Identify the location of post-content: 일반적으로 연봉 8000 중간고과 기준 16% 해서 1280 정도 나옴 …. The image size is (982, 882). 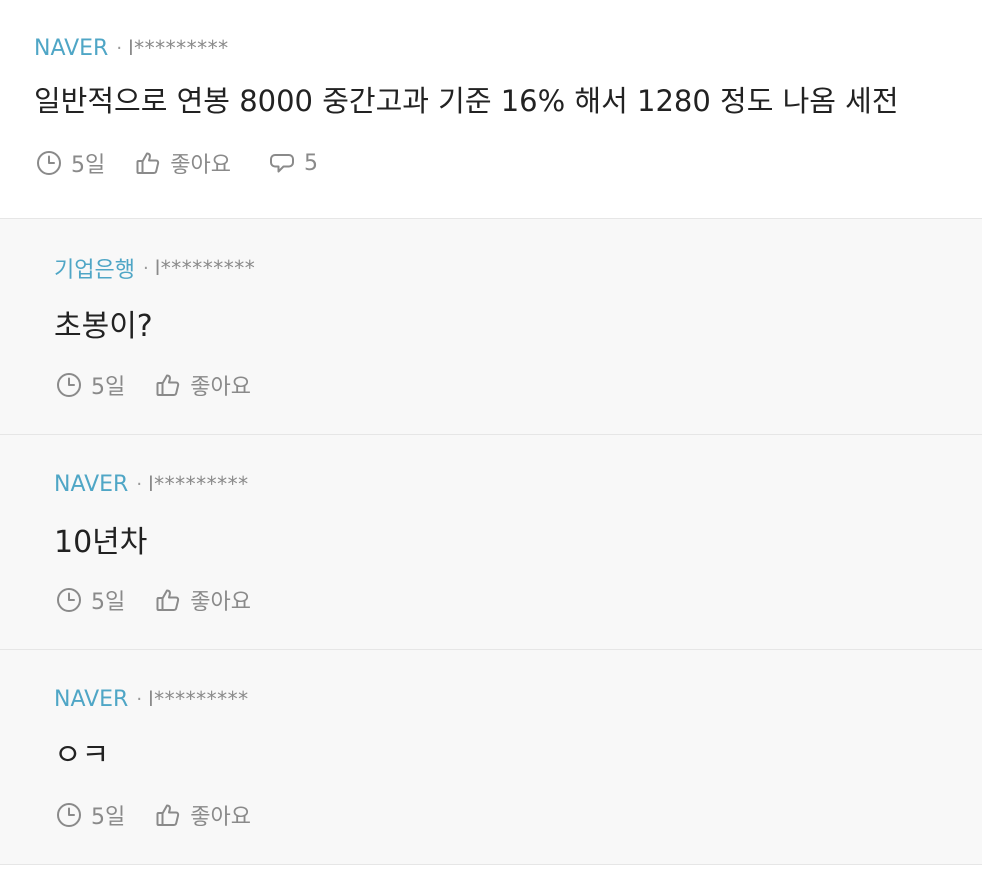
(466, 101).